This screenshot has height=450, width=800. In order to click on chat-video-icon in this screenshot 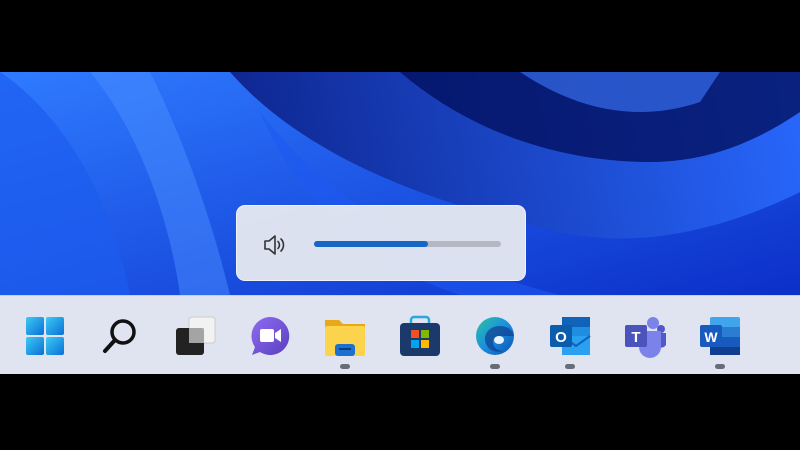, I will do `click(270, 335)`.